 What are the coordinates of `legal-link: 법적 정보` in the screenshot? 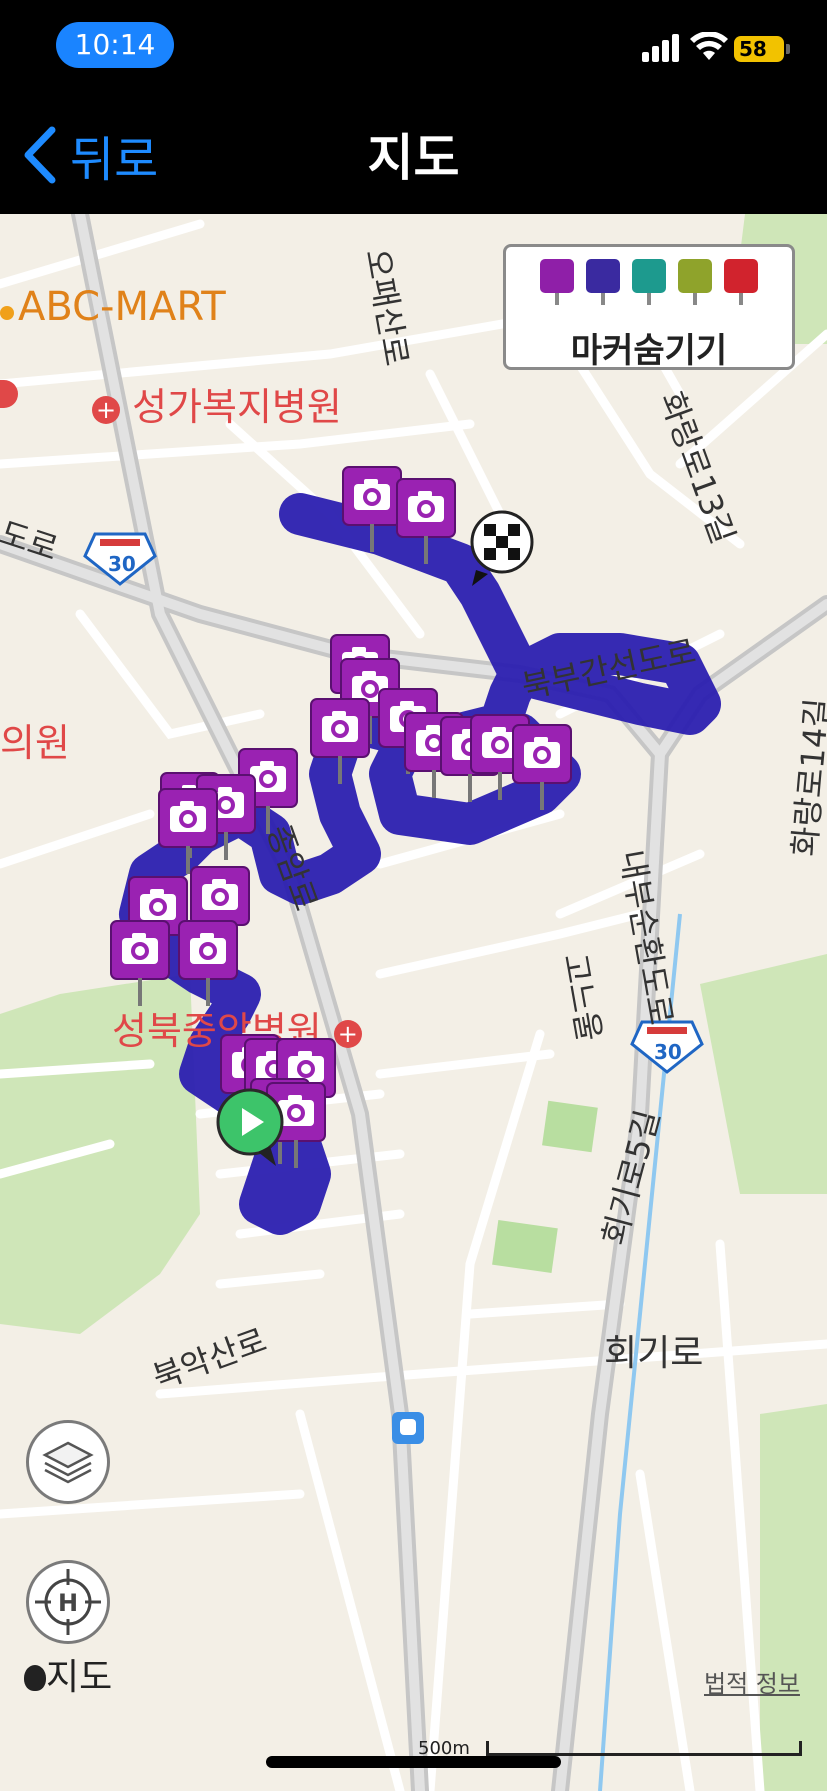 It's located at (752, 1681).